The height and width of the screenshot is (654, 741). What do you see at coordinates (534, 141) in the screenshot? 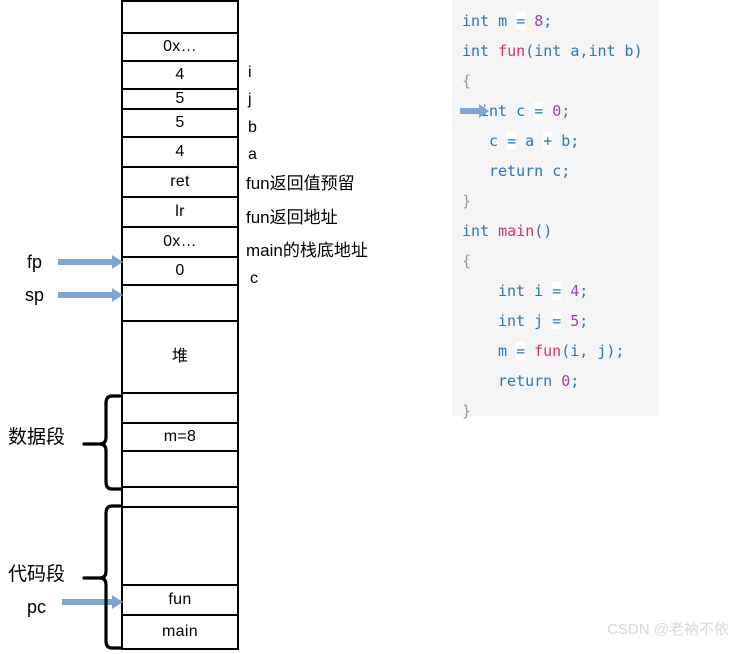
I see `code-line-text: c = a + b;` at bounding box center [534, 141].